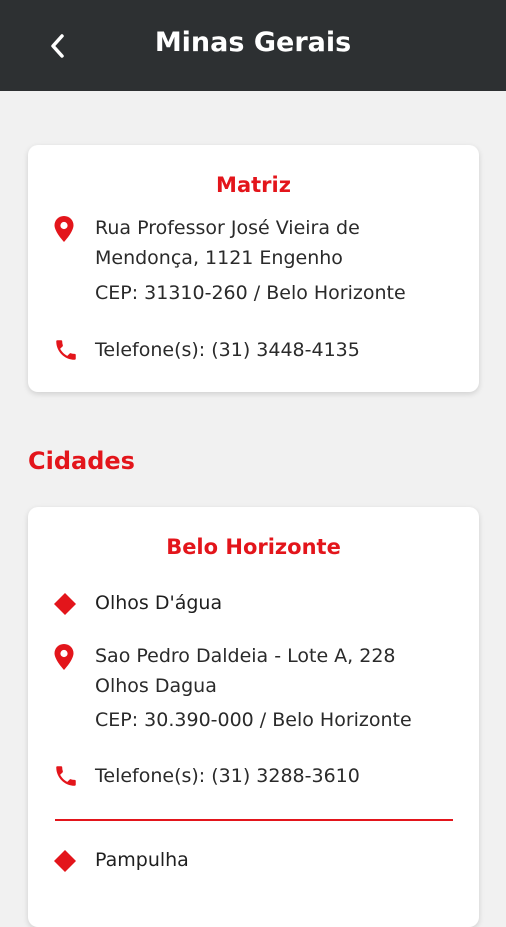 This screenshot has width=506, height=927. Describe the element at coordinates (142, 860) in the screenshot. I see `unit-name: Pampulha` at that location.